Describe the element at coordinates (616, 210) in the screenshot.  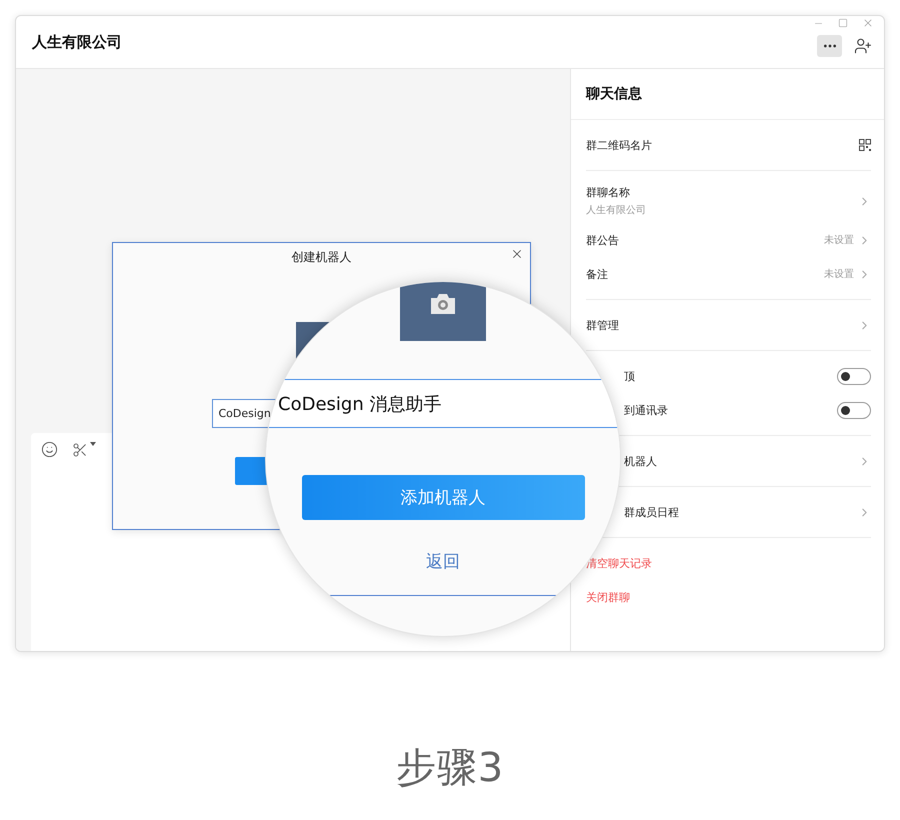
I see `group-name-value: 人生有限公司` at that location.